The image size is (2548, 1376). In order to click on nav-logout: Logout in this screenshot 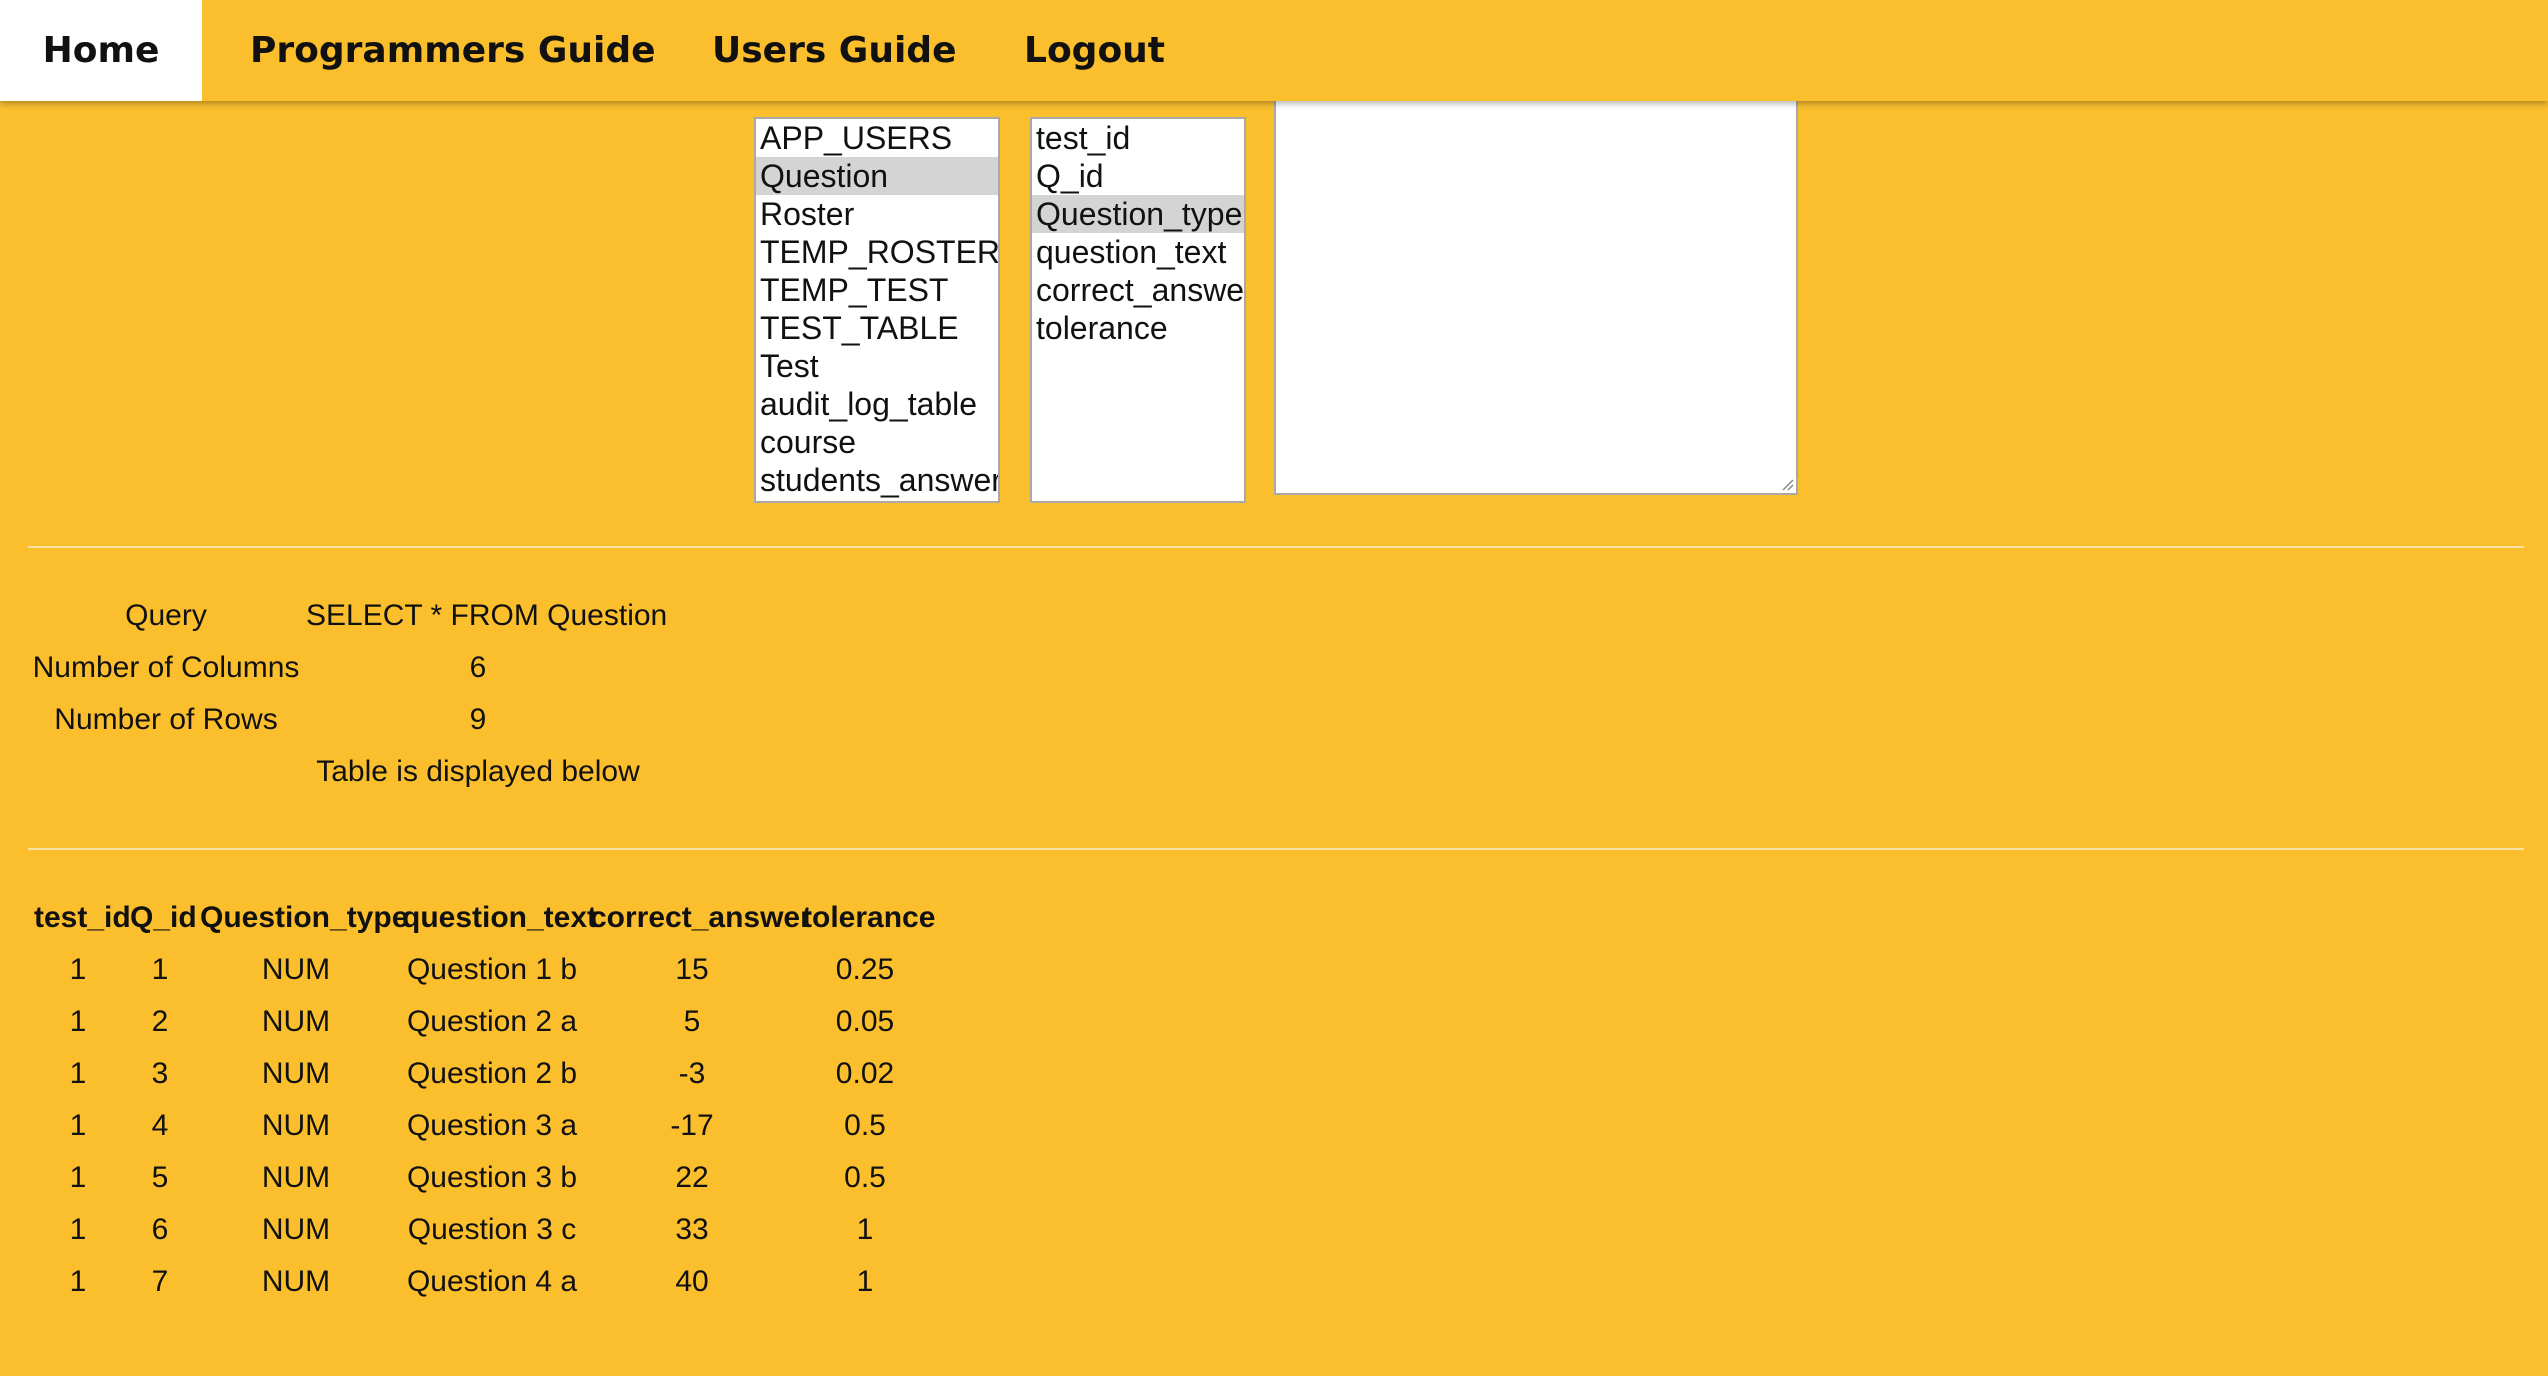, I will do `click(1094, 50)`.